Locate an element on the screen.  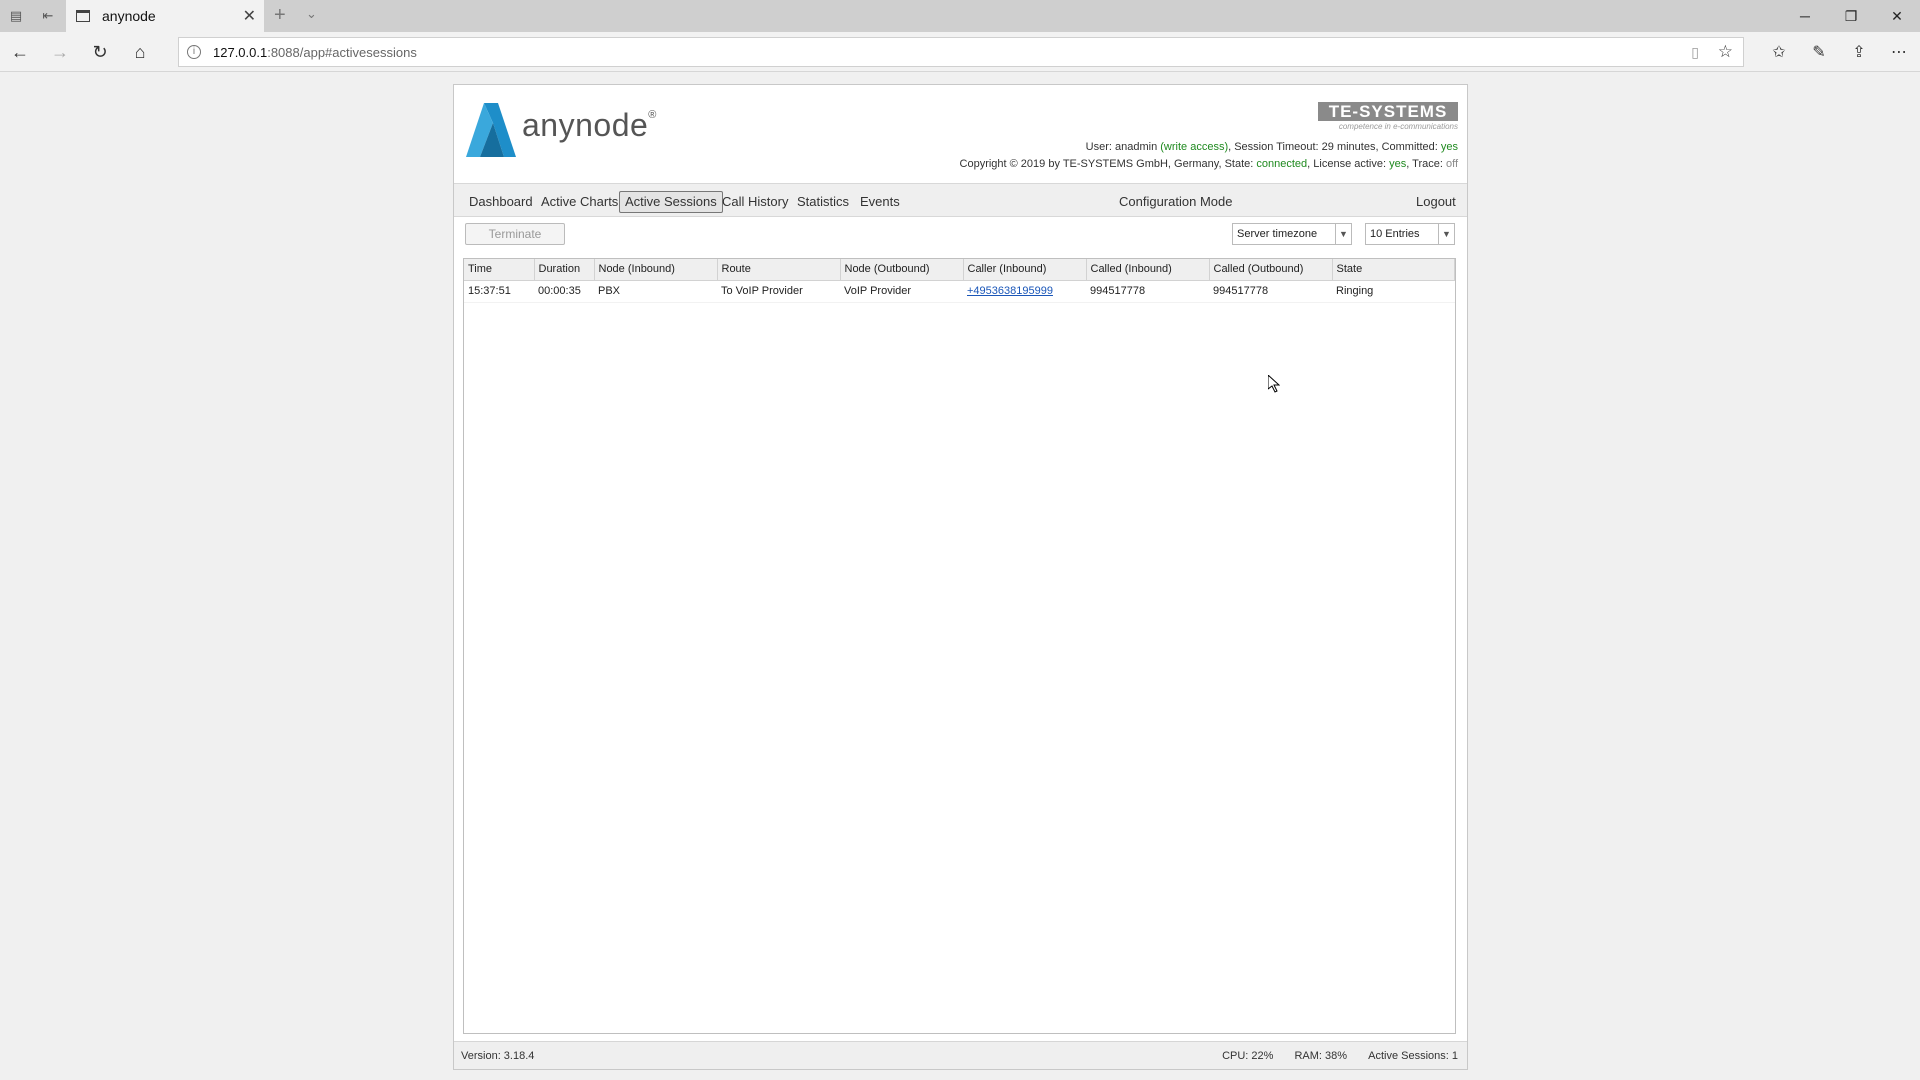
column-header: State is located at coordinates (1393, 270).